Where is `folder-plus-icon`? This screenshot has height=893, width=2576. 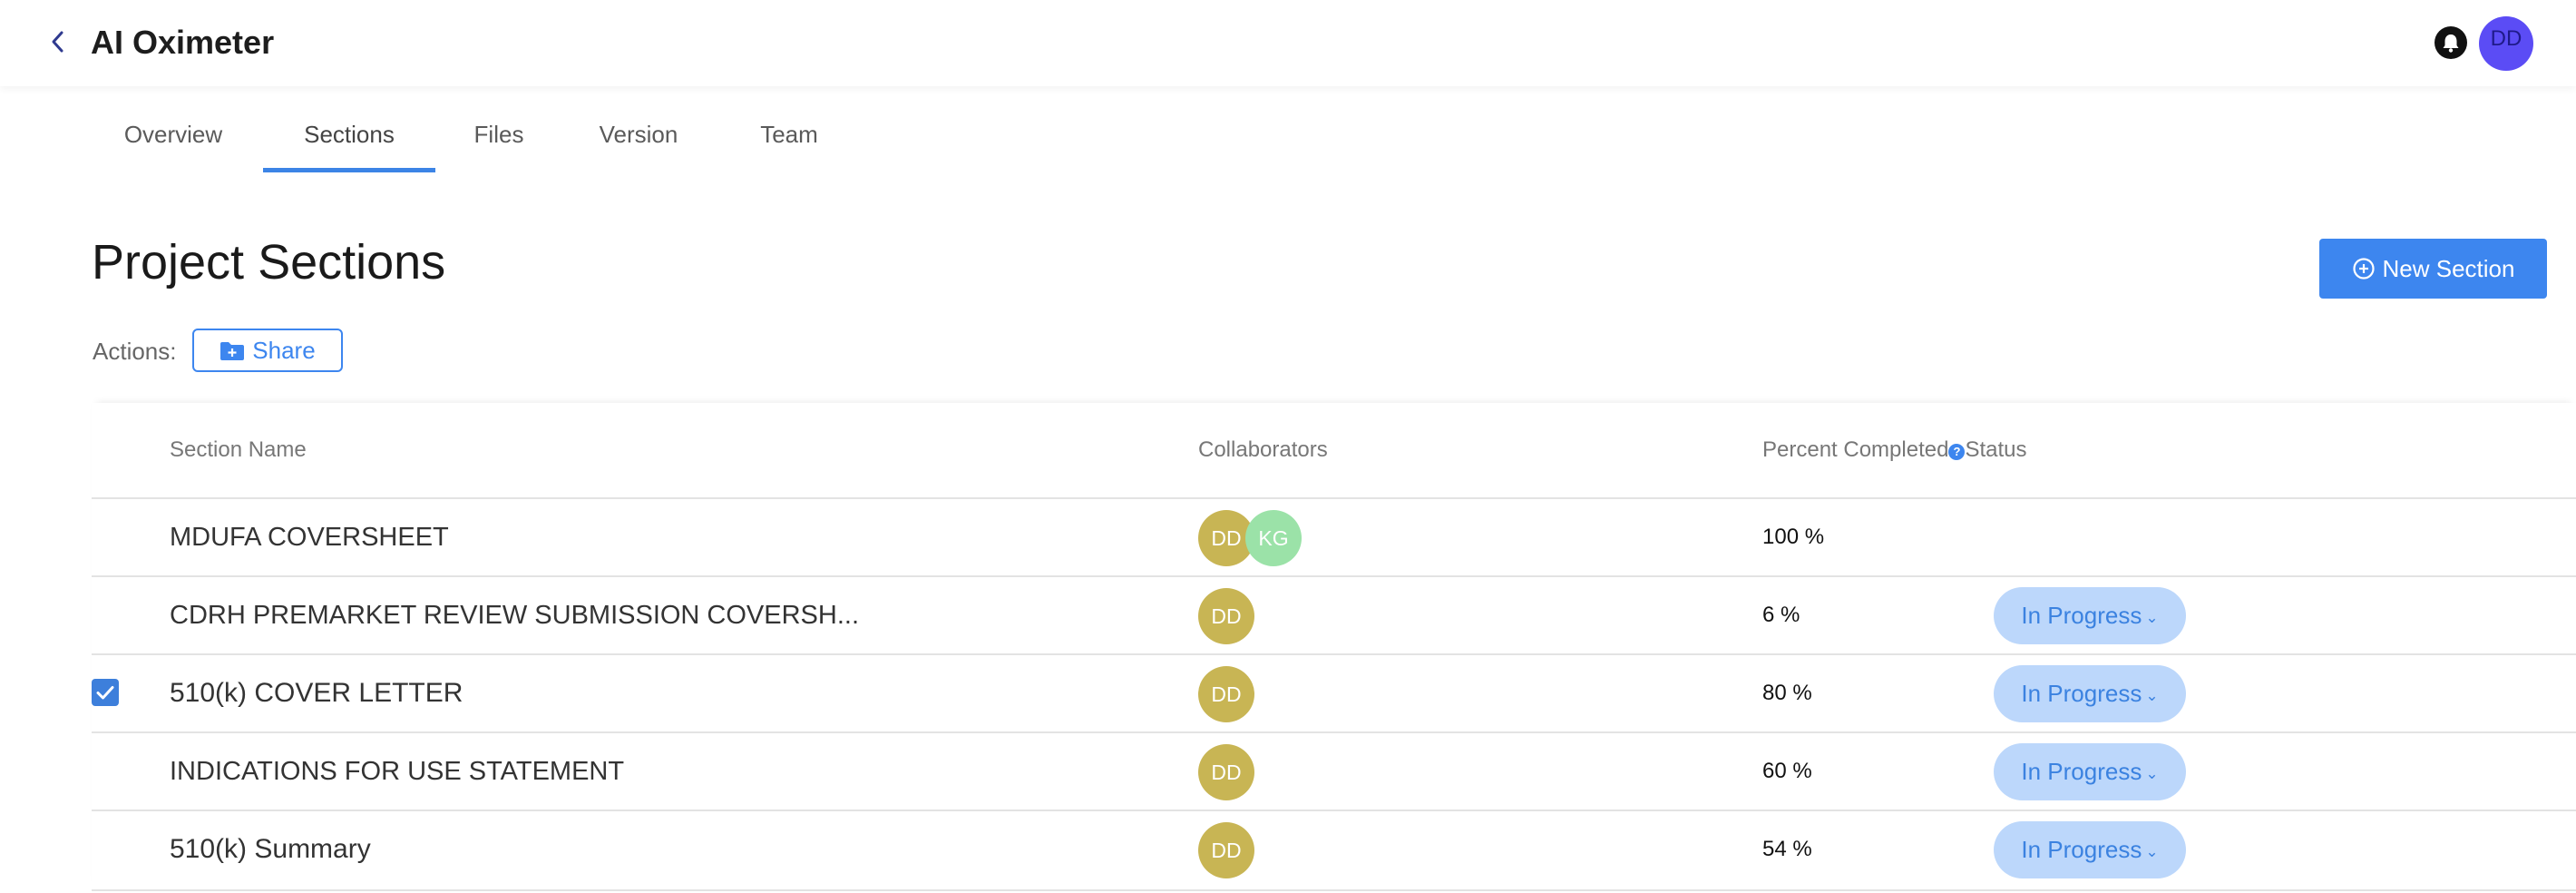
folder-plus-icon is located at coordinates (232, 351).